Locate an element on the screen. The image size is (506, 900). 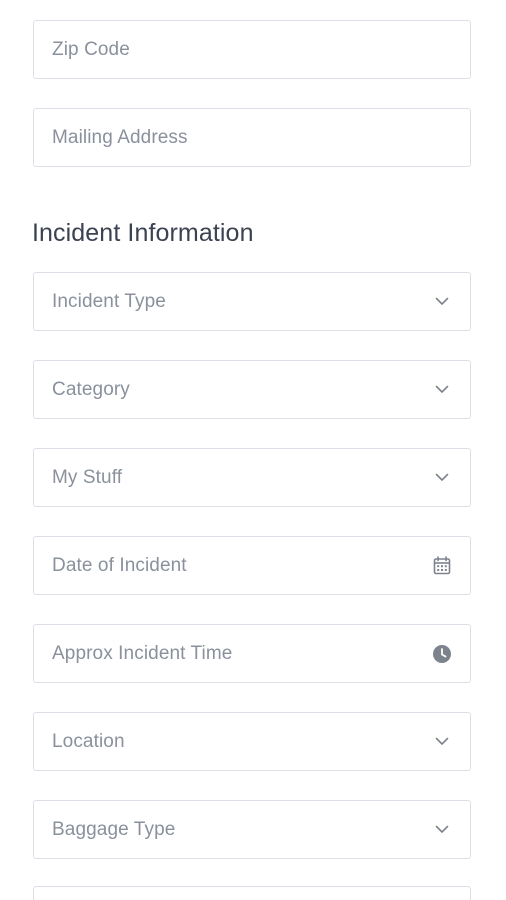
category-select: Category is located at coordinates (252, 389).